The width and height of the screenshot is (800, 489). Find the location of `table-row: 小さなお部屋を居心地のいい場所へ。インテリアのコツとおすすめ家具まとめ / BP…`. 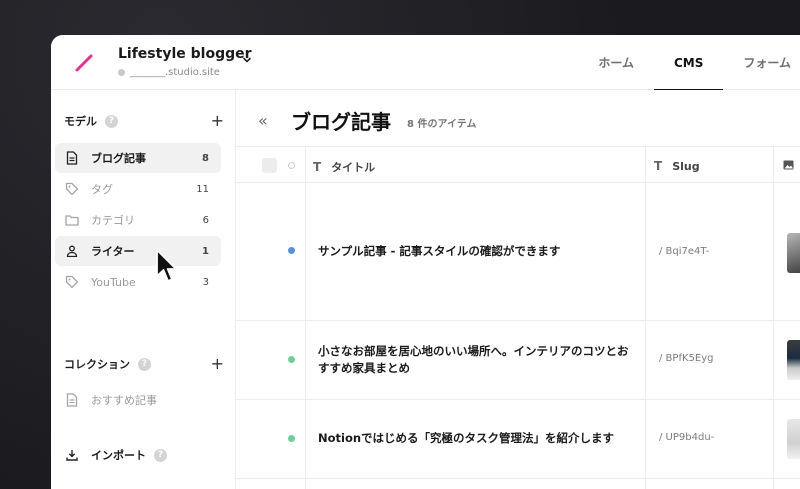

table-row: 小さなお部屋を居心地のいい場所へ。インテリアのコツとおすすめ家具まとめ / BP… is located at coordinates (518, 360).